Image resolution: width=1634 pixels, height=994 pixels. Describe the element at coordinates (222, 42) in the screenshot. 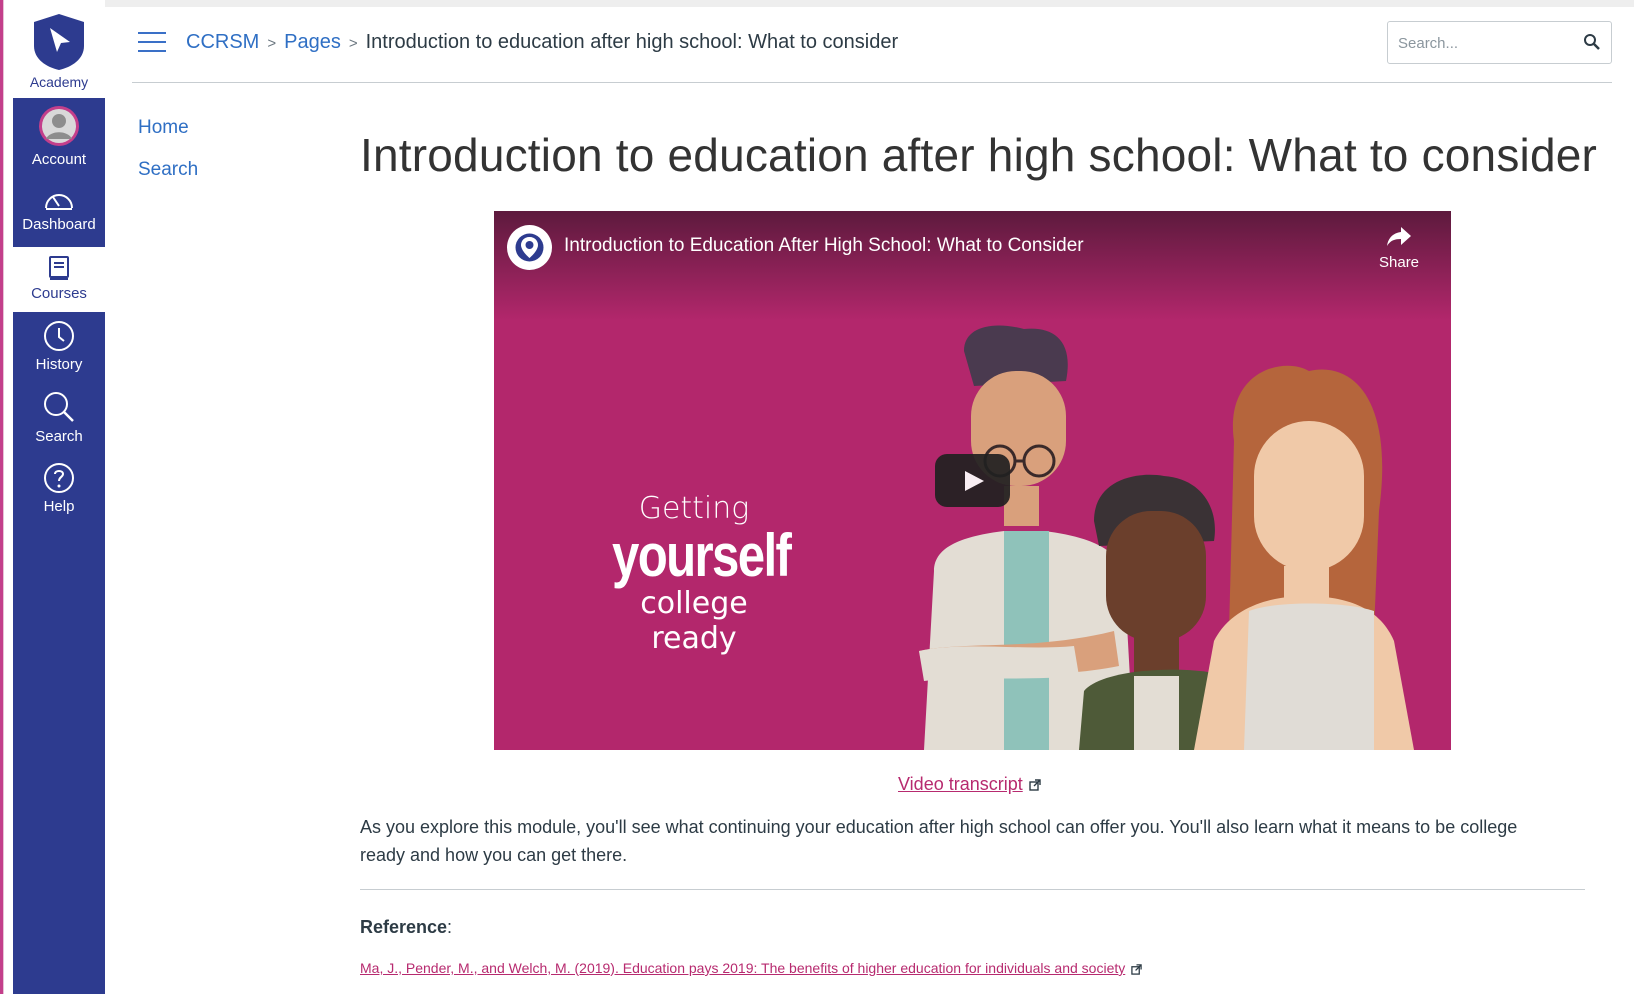

I see `breadcrumb-course: CCRSM` at that location.